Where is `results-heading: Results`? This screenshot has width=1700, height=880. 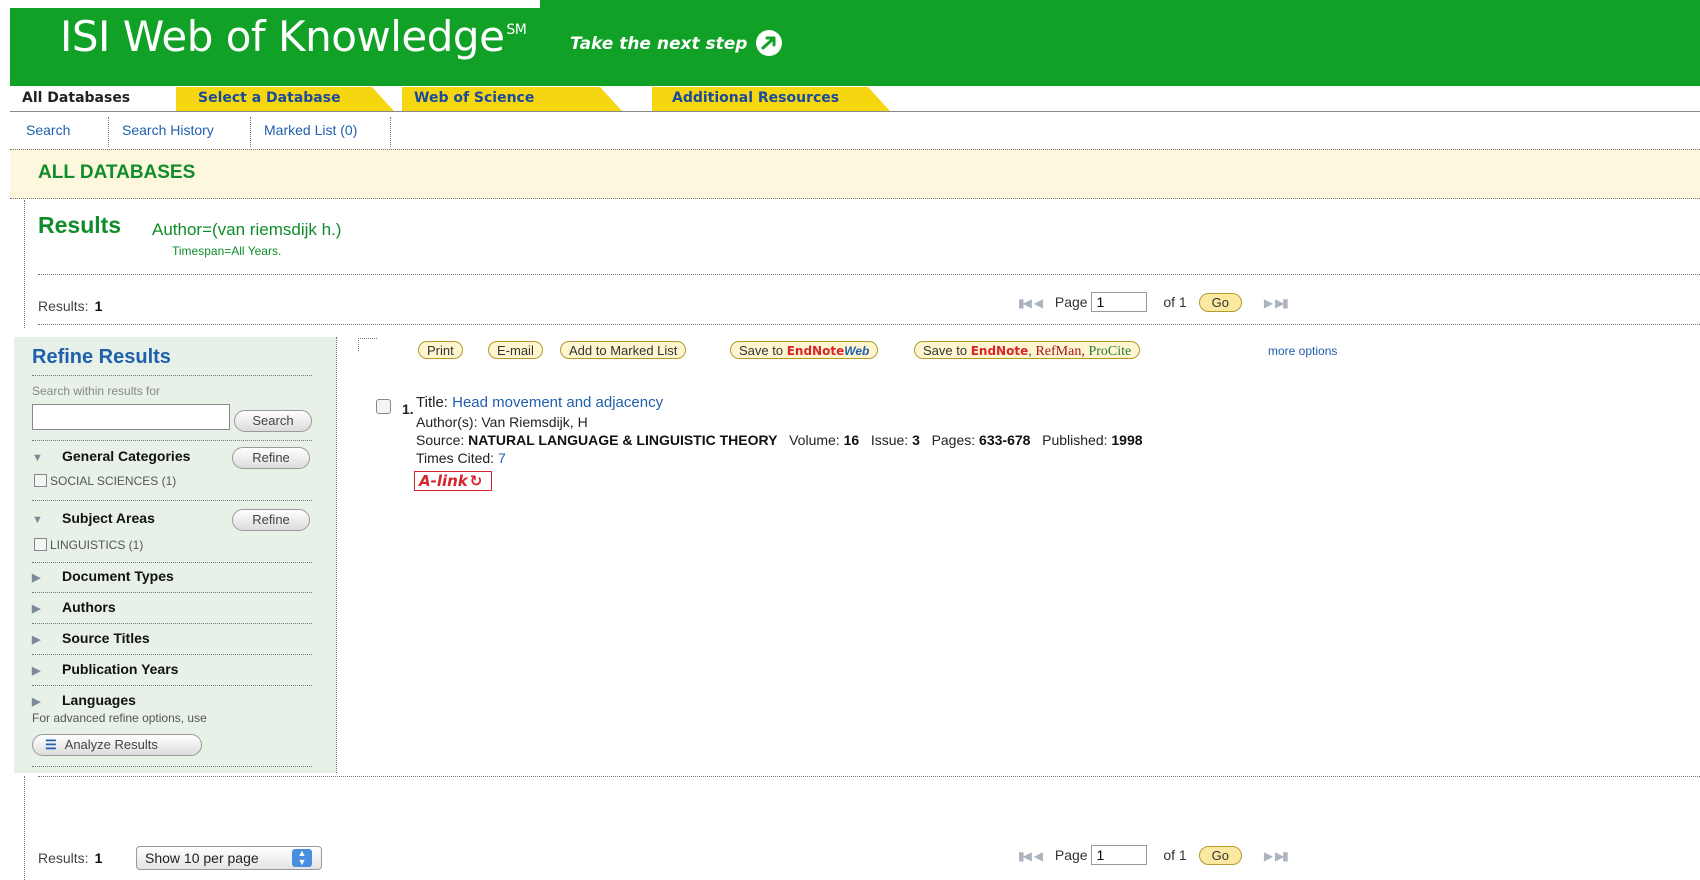 results-heading: Results is located at coordinates (80, 225).